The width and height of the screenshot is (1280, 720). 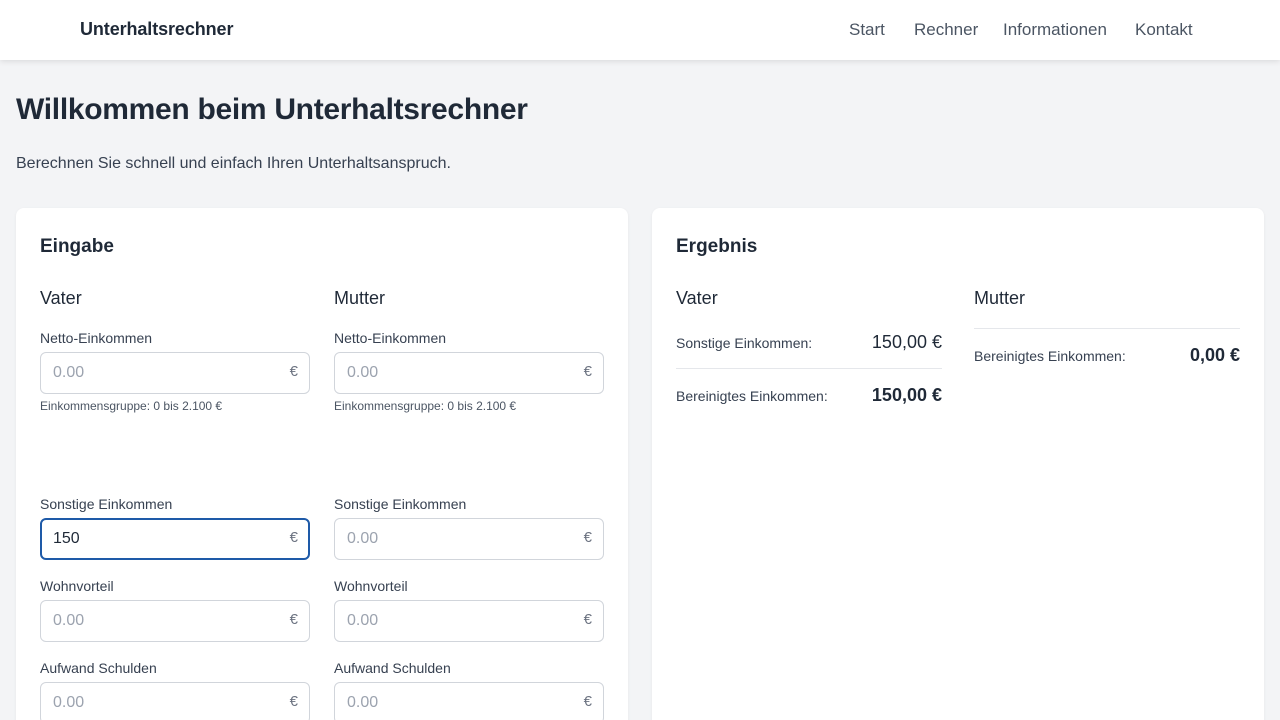 What do you see at coordinates (293, 619) in the screenshot?
I see `vater-wohn-currency: €` at bounding box center [293, 619].